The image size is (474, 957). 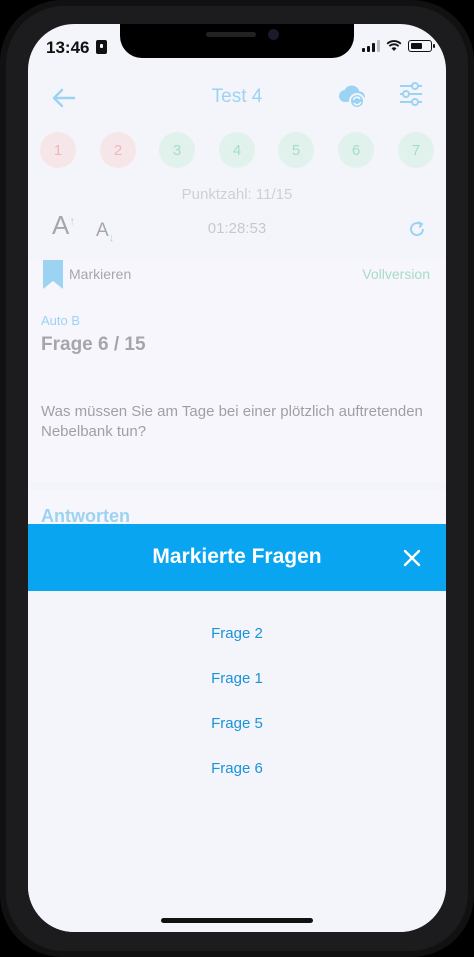 I want to click on question-button-6: 6, so click(x=356, y=150).